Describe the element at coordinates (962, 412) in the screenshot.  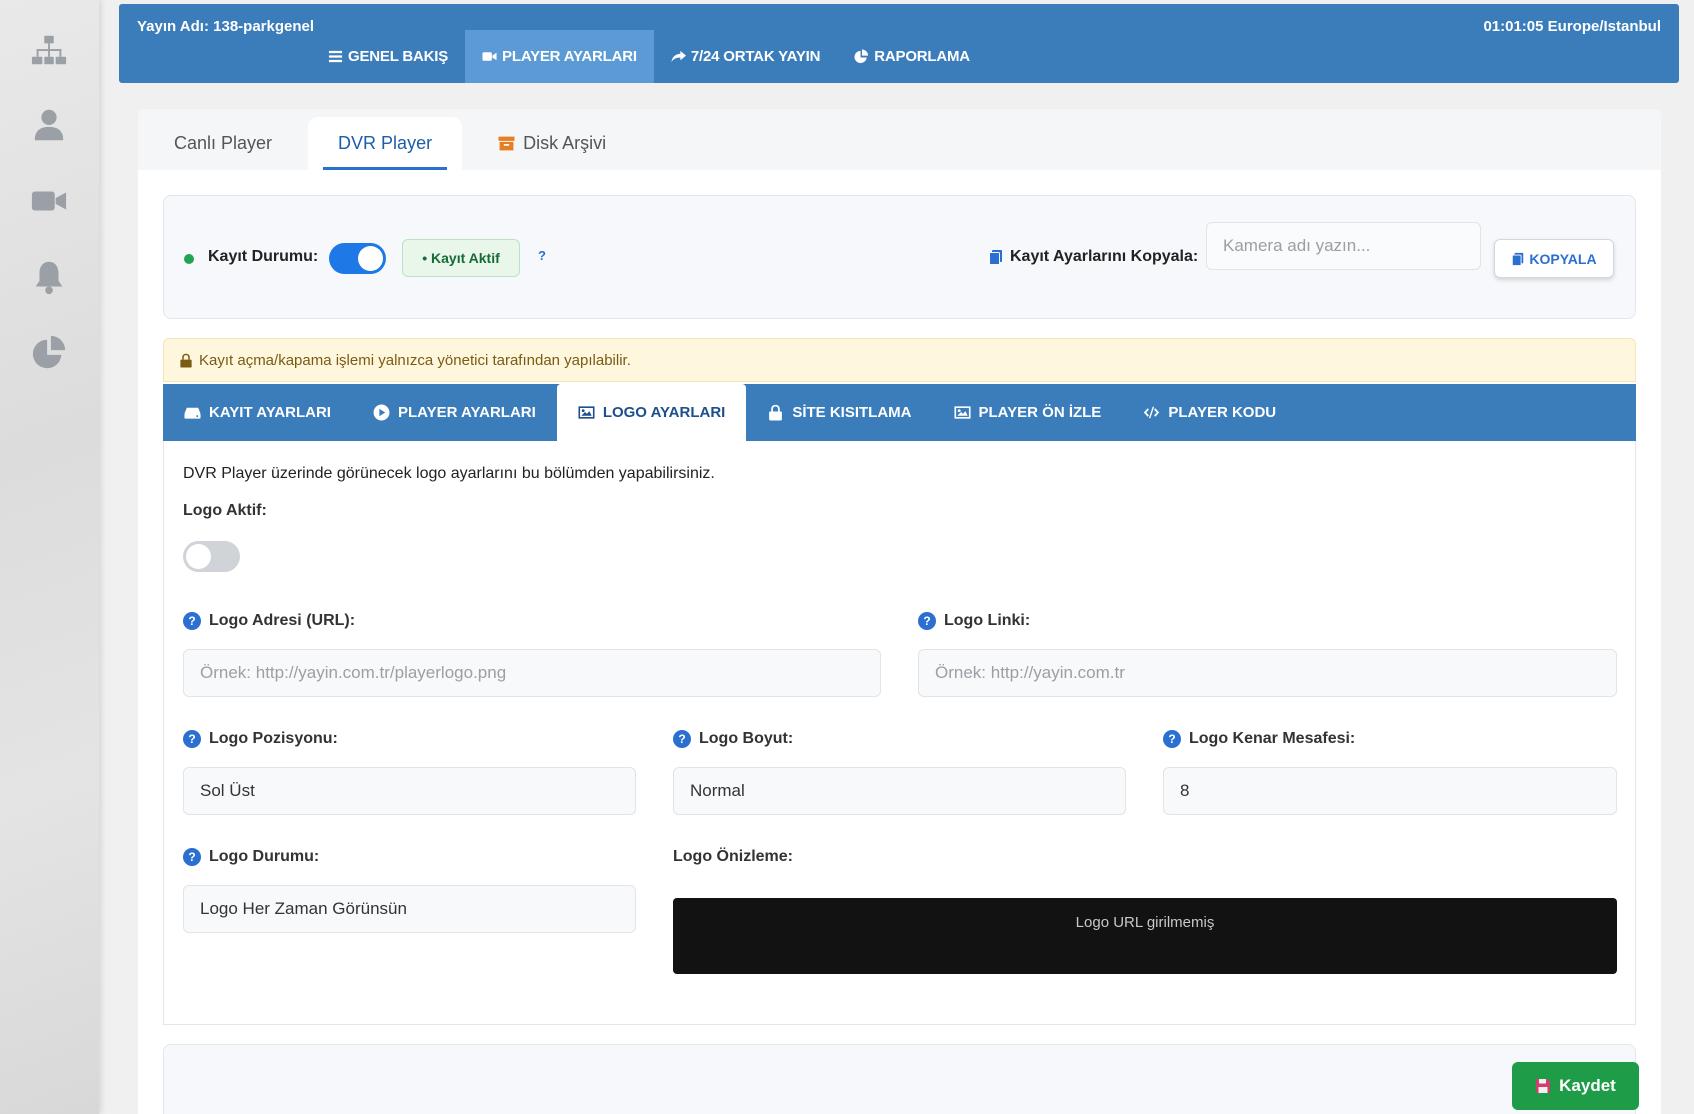
I see `image-icon` at that location.